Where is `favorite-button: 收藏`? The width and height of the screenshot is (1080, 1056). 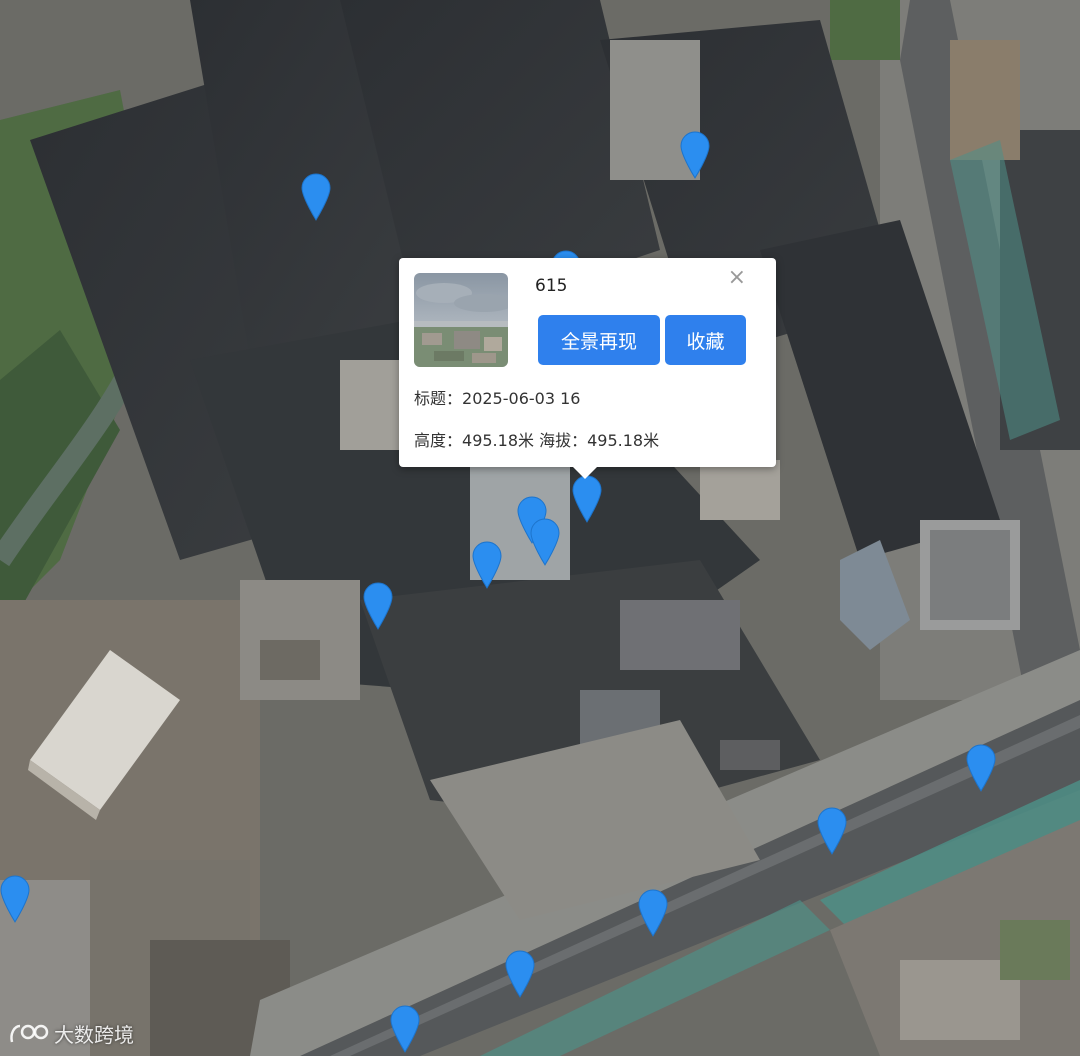 favorite-button: 收藏 is located at coordinates (705, 340).